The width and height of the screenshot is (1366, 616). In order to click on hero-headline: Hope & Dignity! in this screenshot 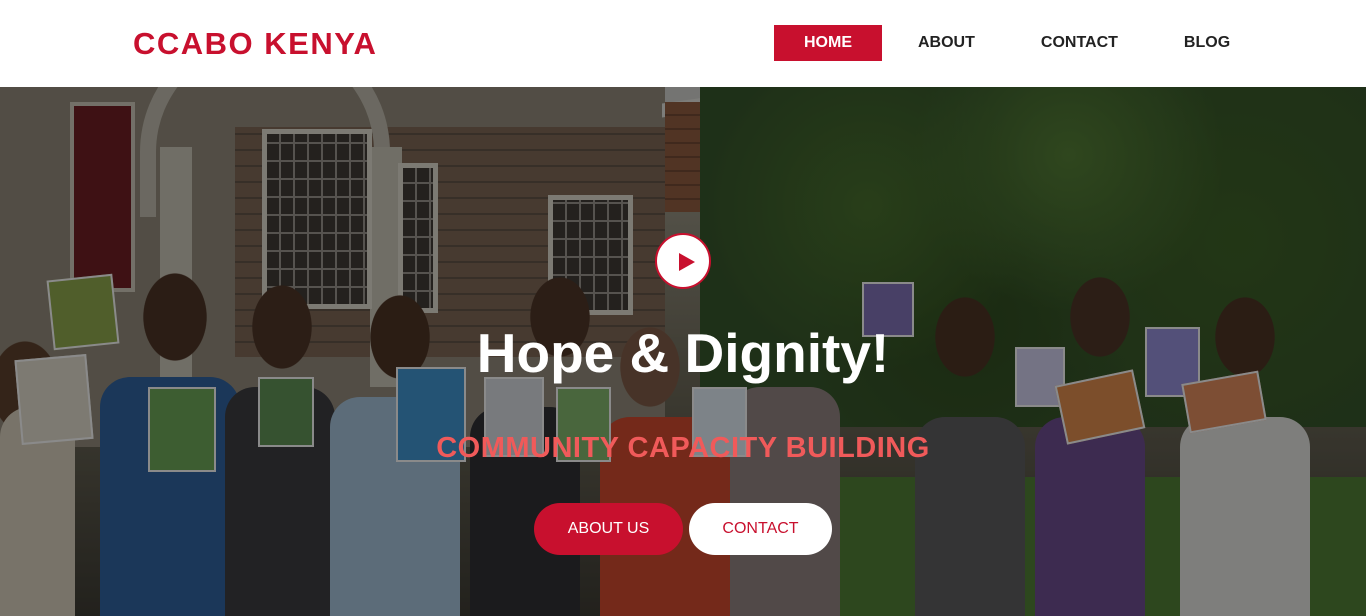, I will do `click(683, 353)`.